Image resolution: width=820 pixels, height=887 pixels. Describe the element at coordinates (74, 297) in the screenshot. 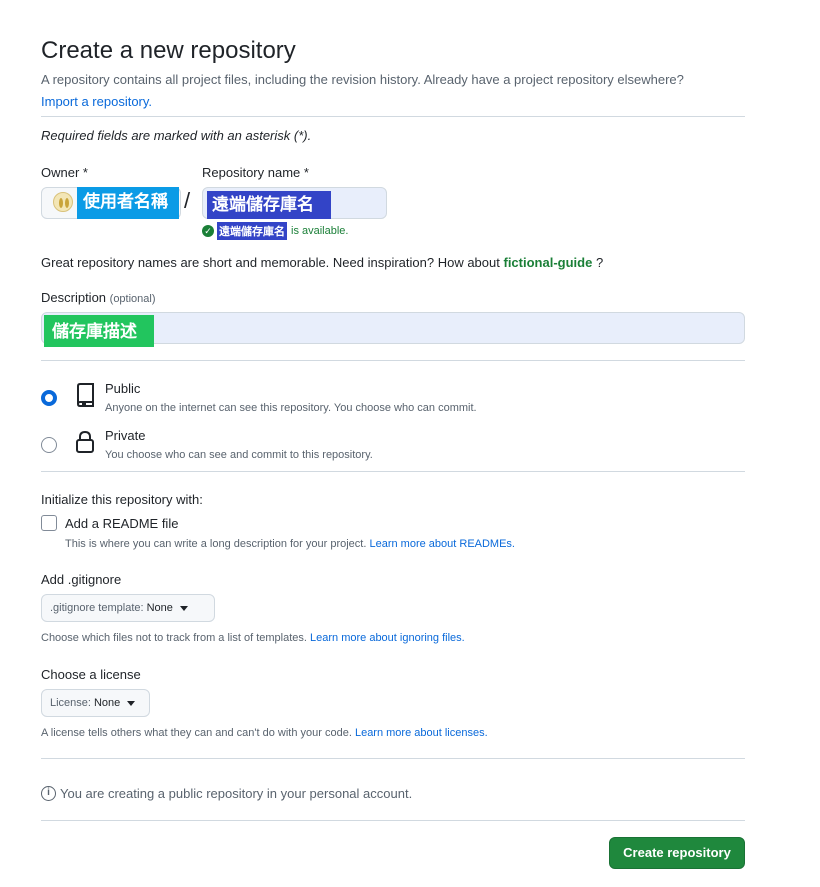

I see `description-label-text: Description` at that location.